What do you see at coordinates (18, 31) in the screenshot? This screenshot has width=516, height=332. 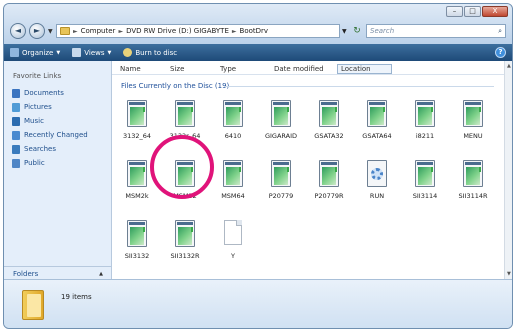 I see `back-button: ◄` at bounding box center [18, 31].